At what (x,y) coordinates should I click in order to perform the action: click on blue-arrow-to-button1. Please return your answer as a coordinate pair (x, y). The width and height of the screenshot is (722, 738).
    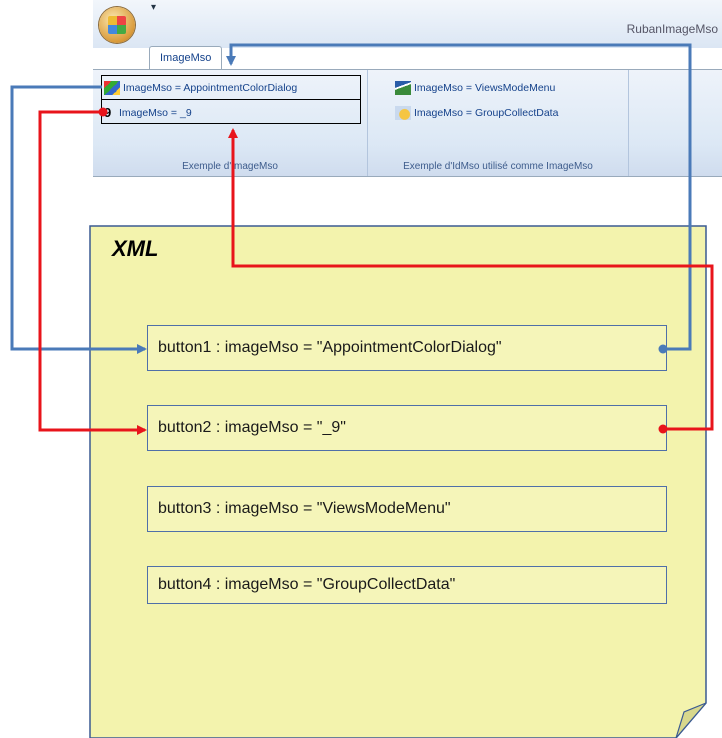
    Looking at the image, I should click on (78, 219).